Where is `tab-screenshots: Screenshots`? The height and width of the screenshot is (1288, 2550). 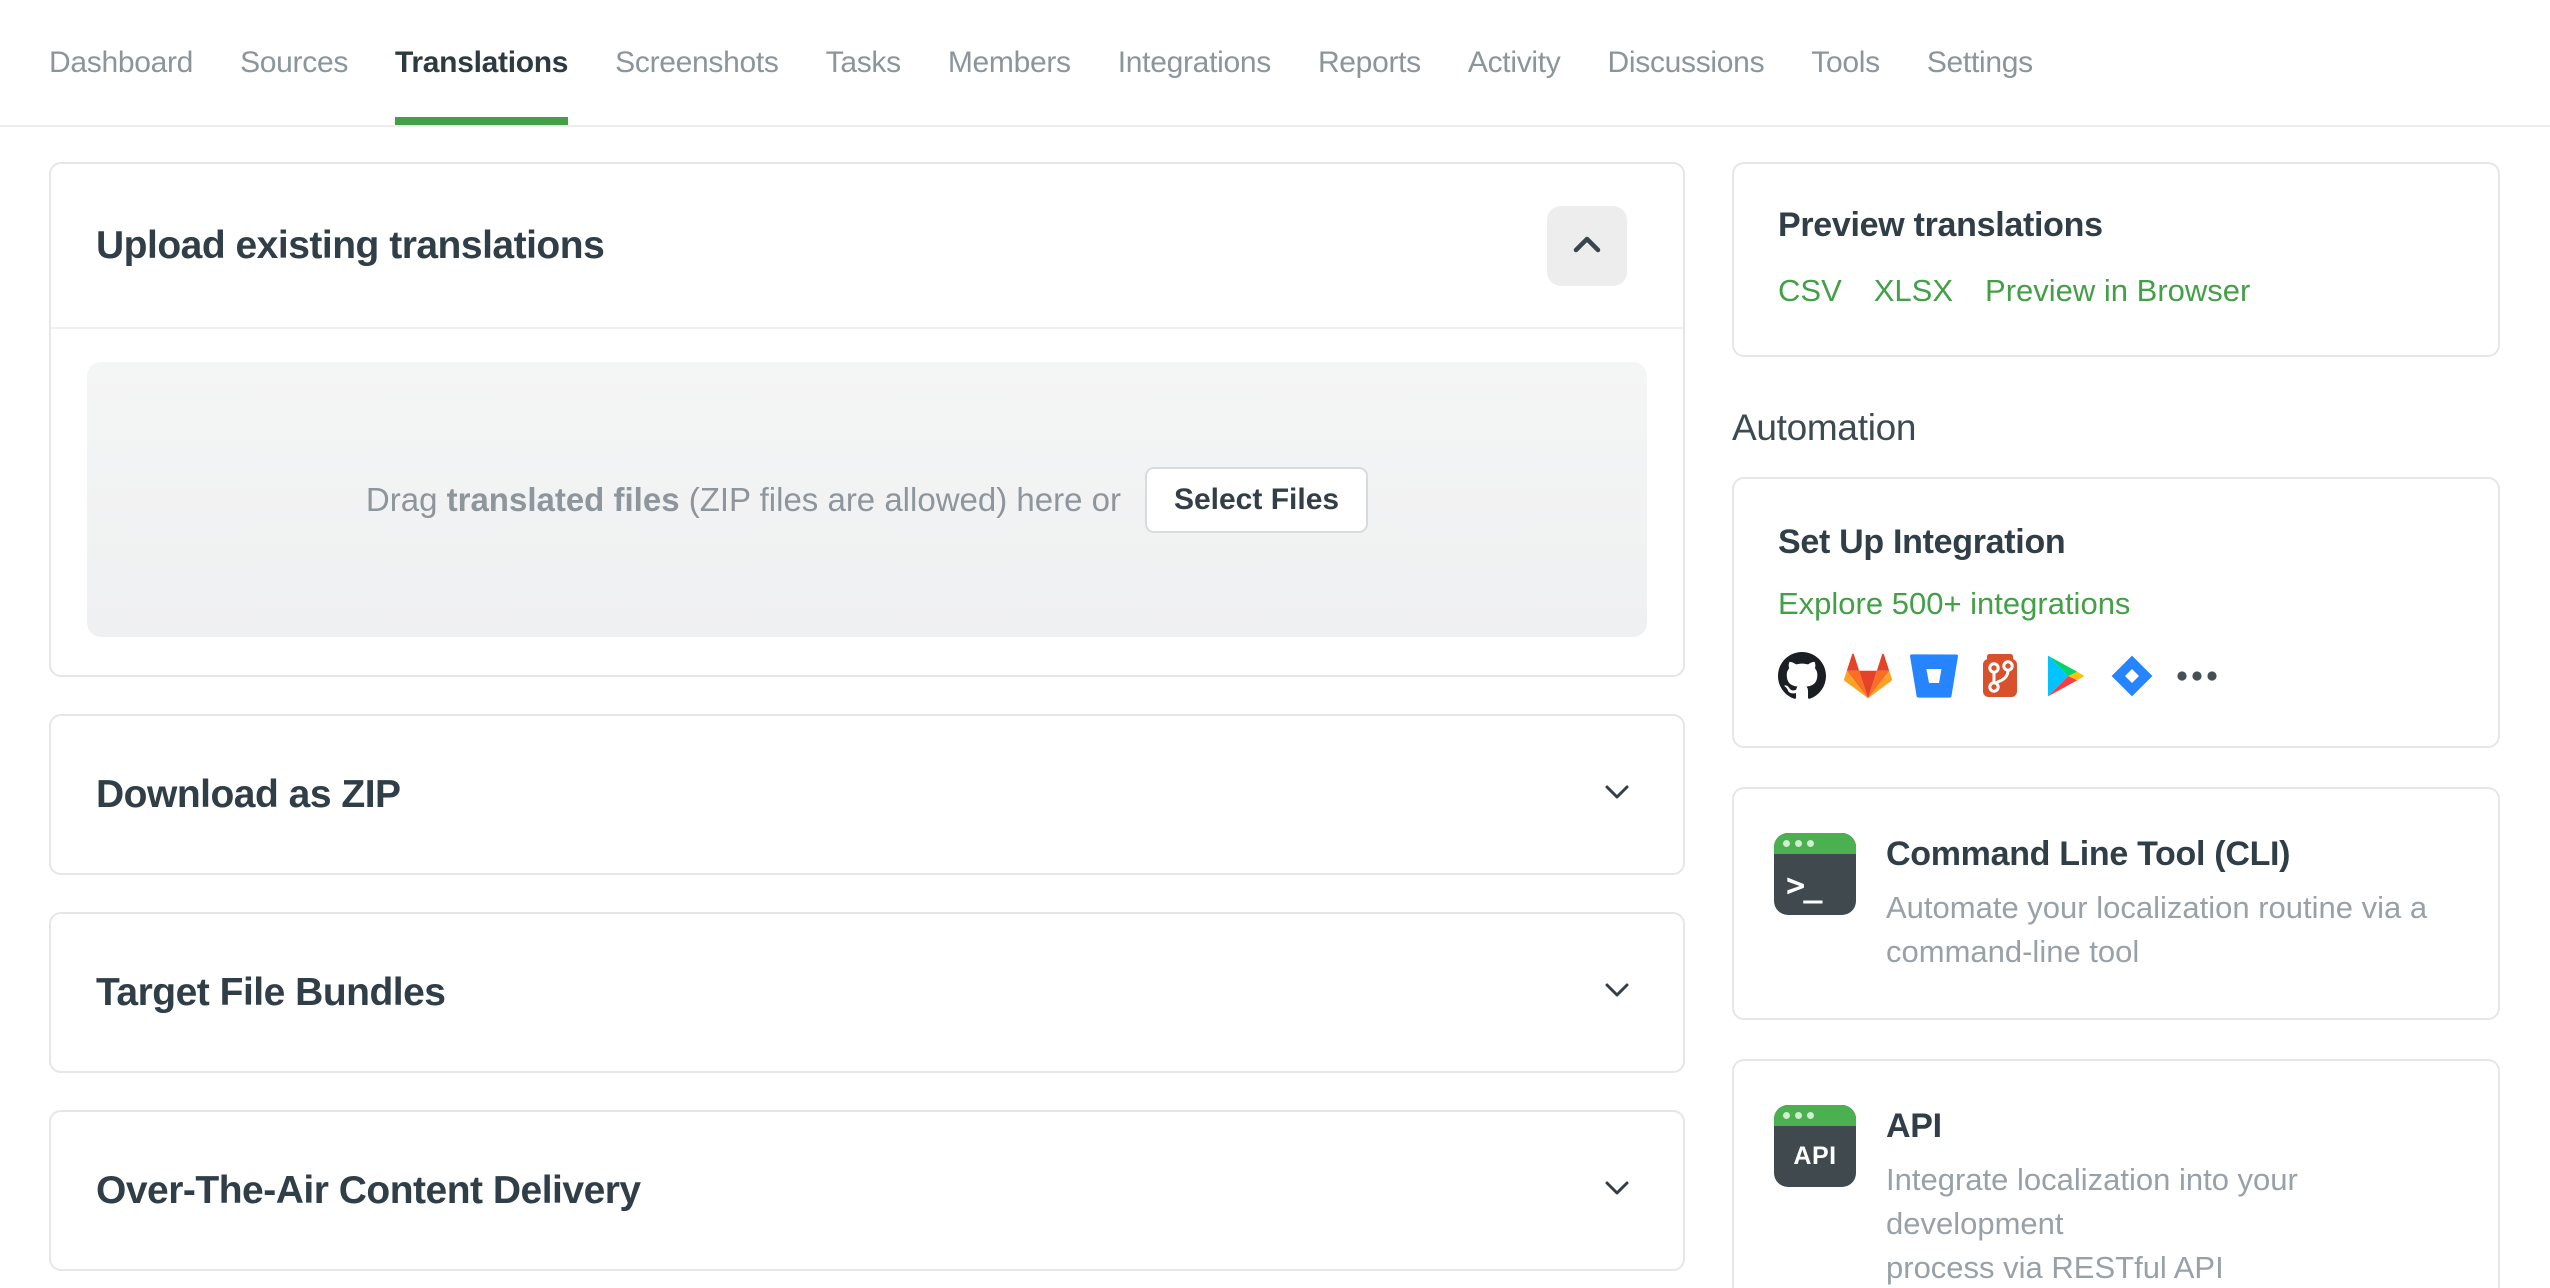
tab-screenshots: Screenshots is located at coordinates (697, 62).